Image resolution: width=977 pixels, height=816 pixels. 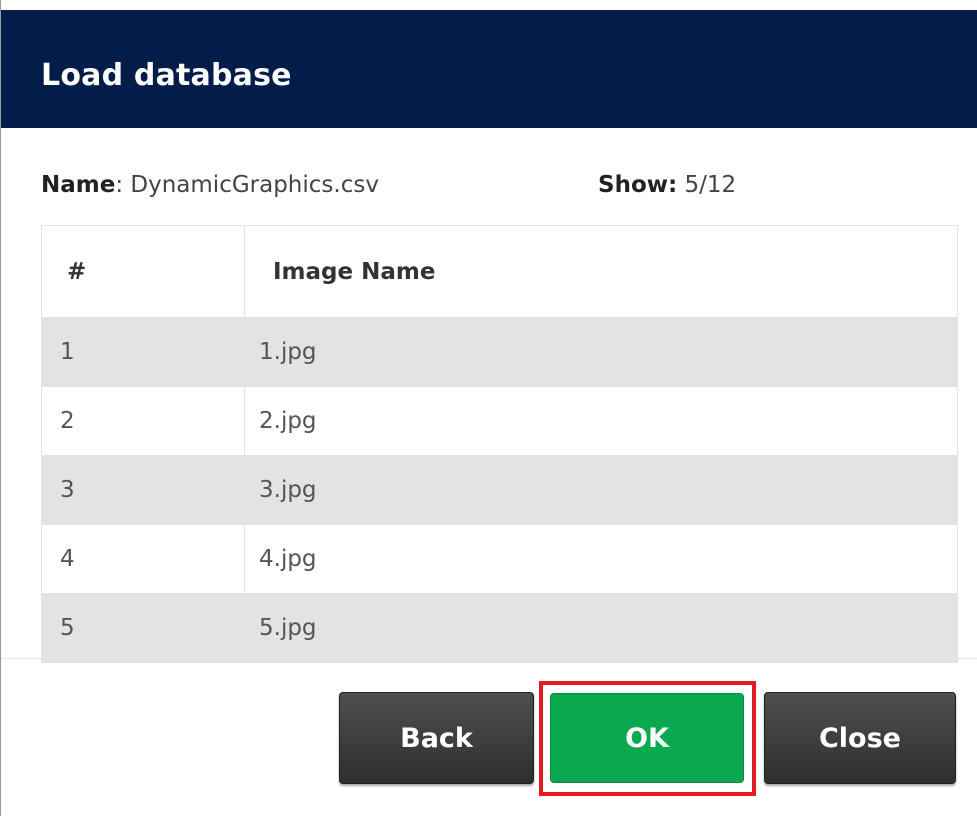 I want to click on table-row: 2 2.jpg, so click(x=499, y=421).